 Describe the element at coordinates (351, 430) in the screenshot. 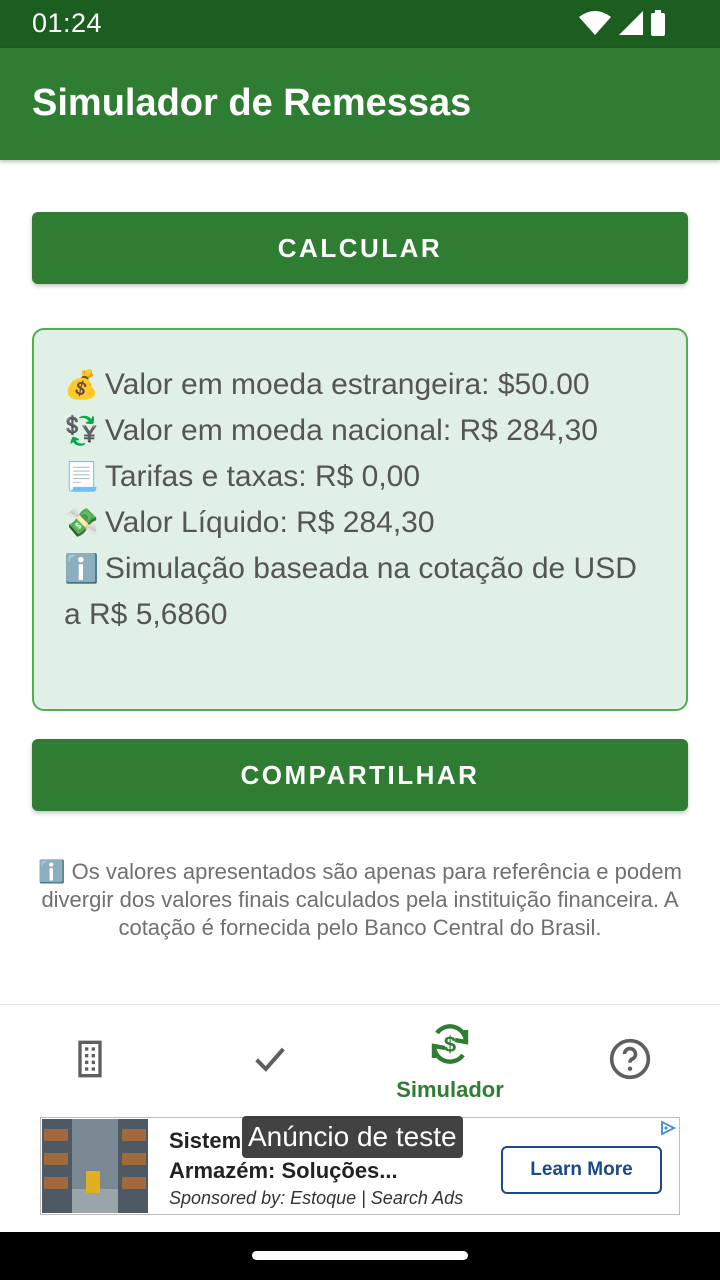

I see `national-value-text: Valor em moeda nacional: R$ 284,30` at that location.